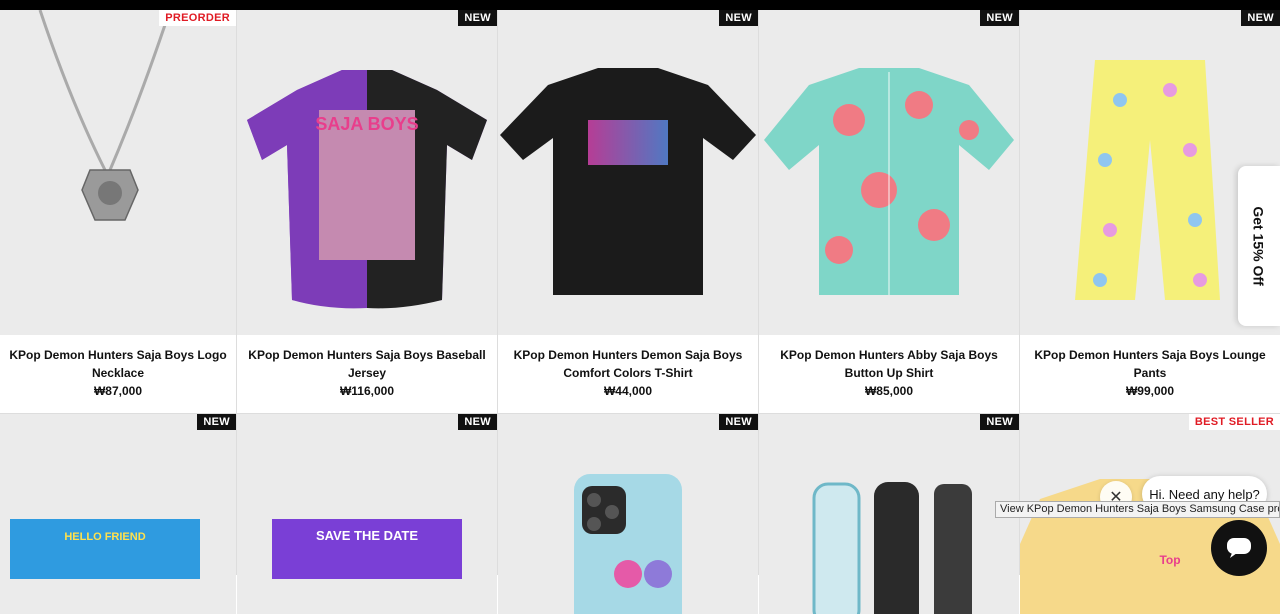 The height and width of the screenshot is (614, 1280). I want to click on product-card-row2-1: HELLO FRIEND NEW, so click(118, 514).